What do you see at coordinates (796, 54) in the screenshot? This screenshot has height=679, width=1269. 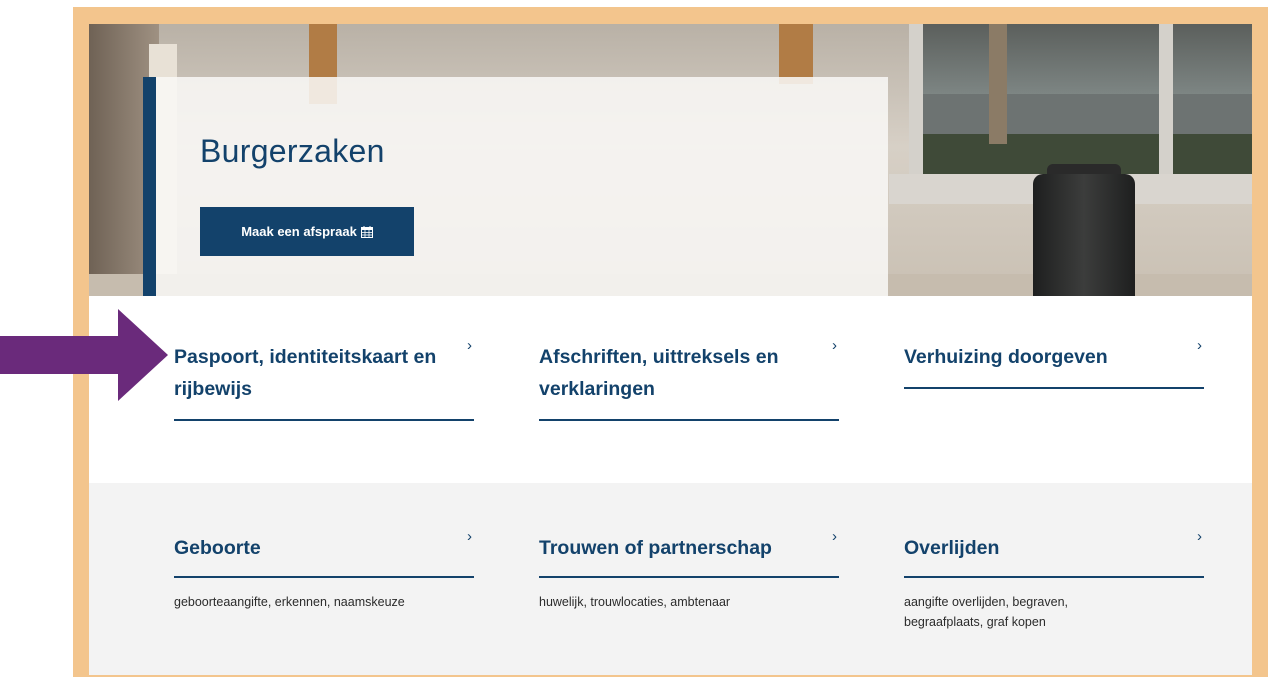 I see `hero-photo-beam` at bounding box center [796, 54].